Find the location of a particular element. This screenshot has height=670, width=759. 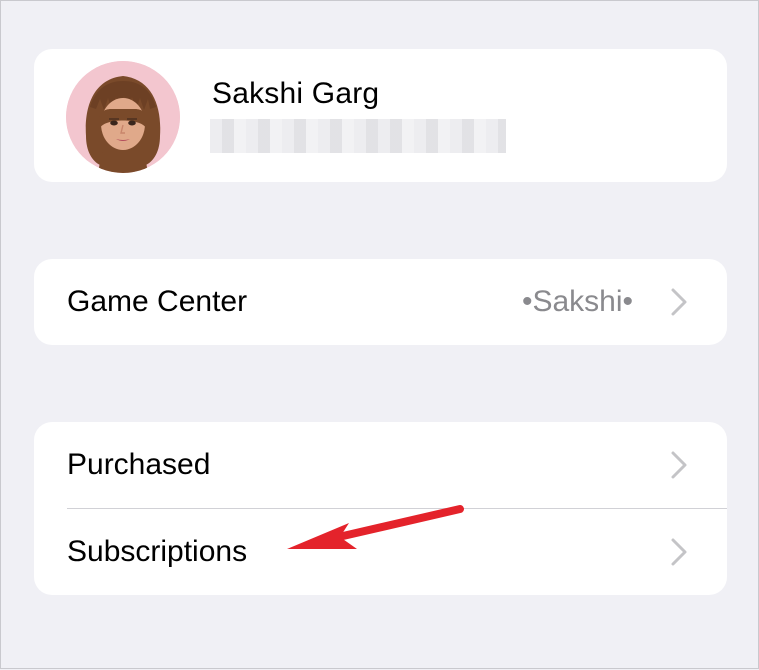

avatar is located at coordinates (123, 117).